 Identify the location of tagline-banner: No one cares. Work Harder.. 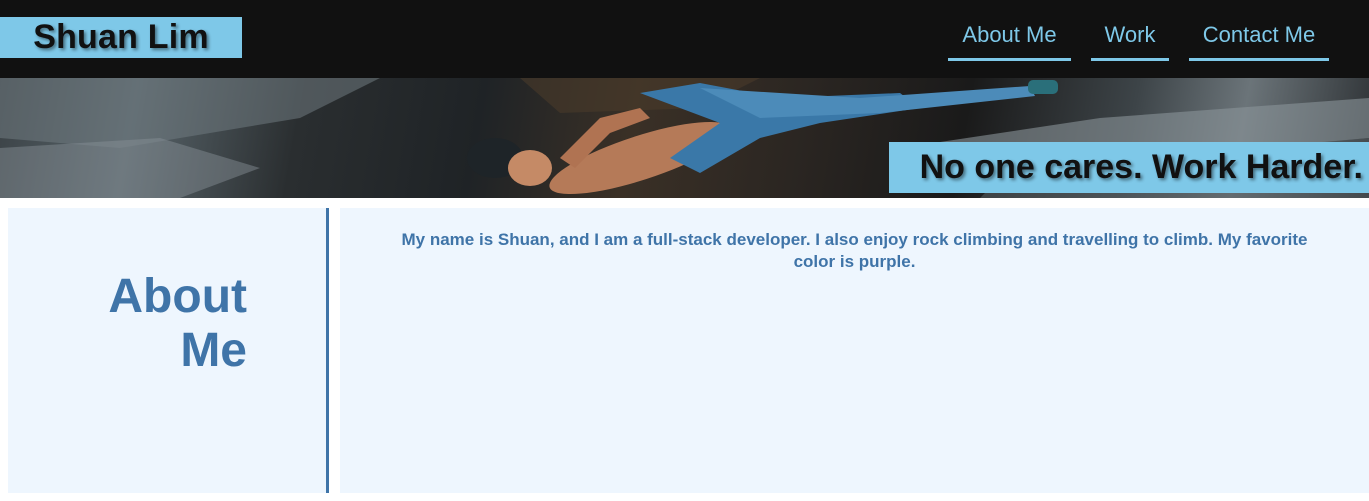
(1129, 167).